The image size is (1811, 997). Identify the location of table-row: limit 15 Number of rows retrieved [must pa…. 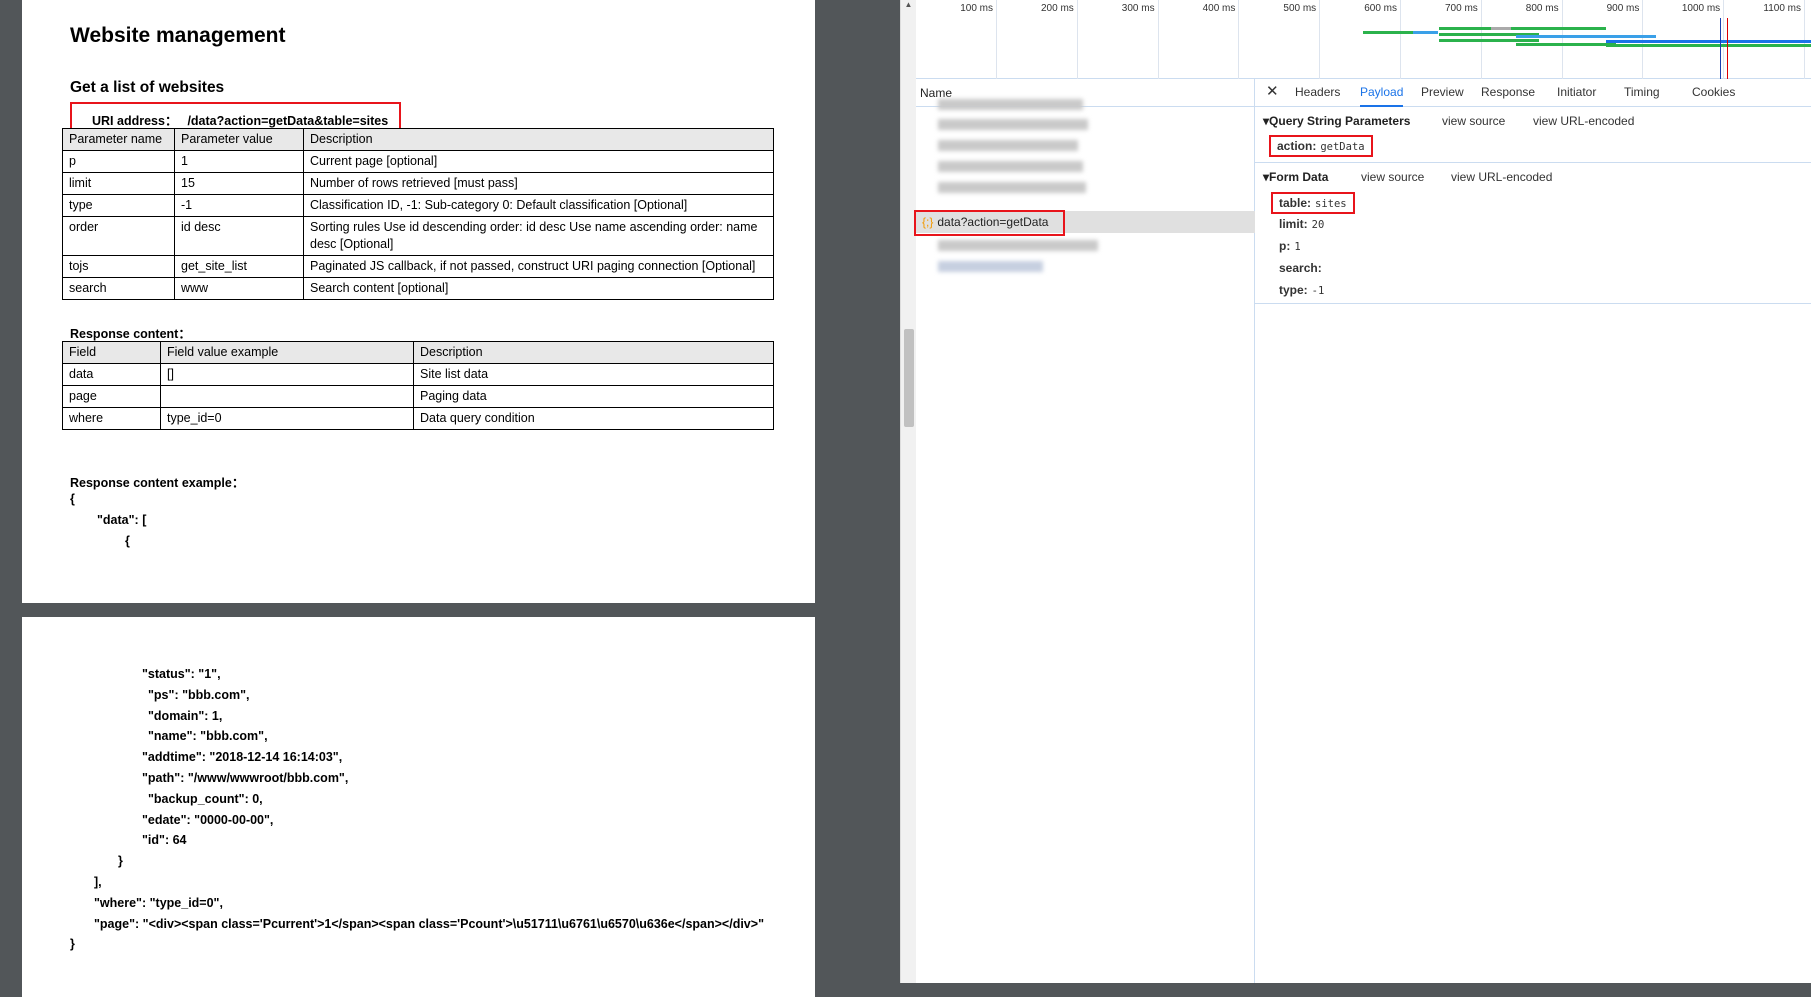
(418, 183).